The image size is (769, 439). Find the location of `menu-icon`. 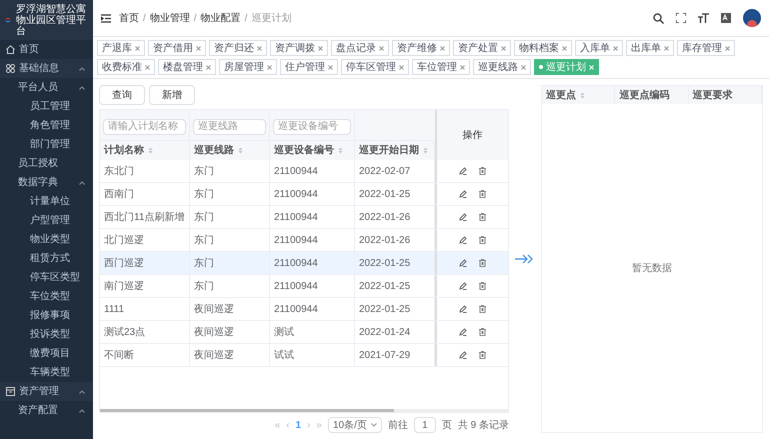

menu-icon is located at coordinates (106, 18).